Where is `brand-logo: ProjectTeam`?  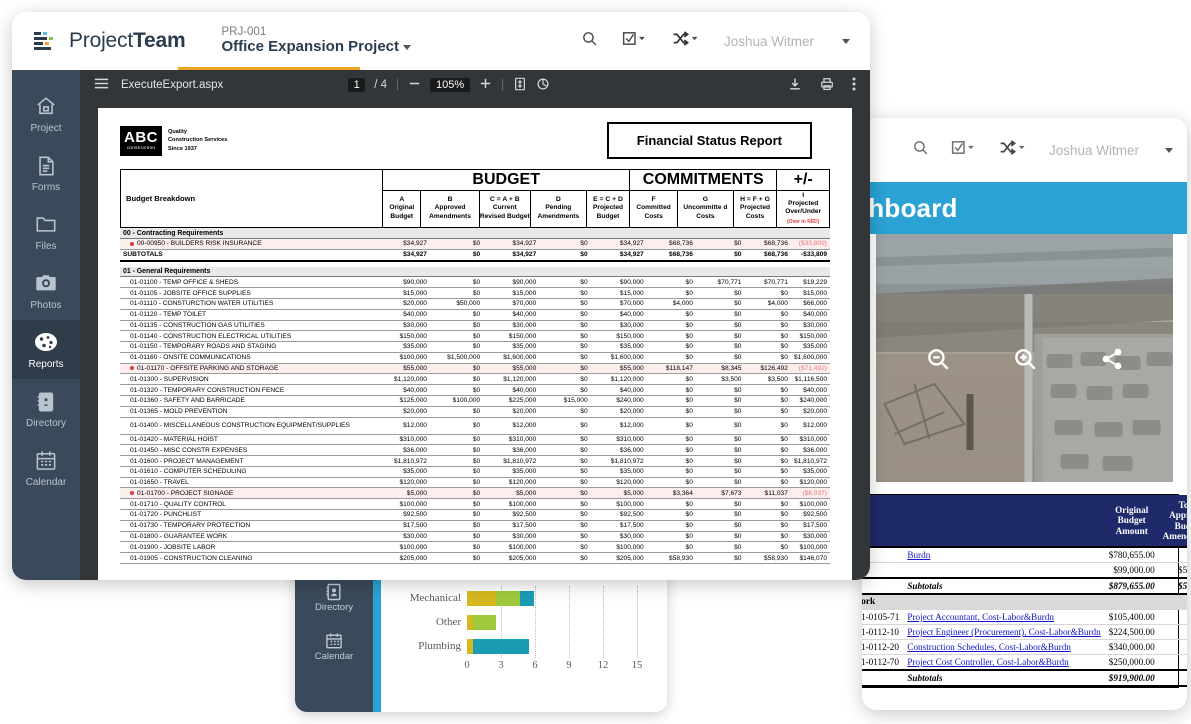 brand-logo: ProjectTeam is located at coordinates (110, 41).